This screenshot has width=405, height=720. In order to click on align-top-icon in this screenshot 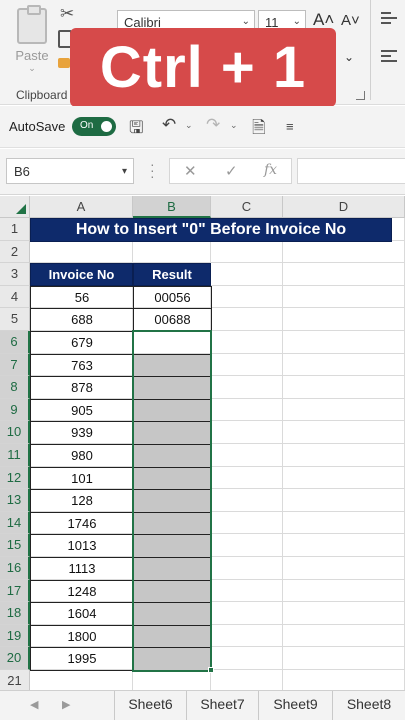, I will do `click(389, 19)`.